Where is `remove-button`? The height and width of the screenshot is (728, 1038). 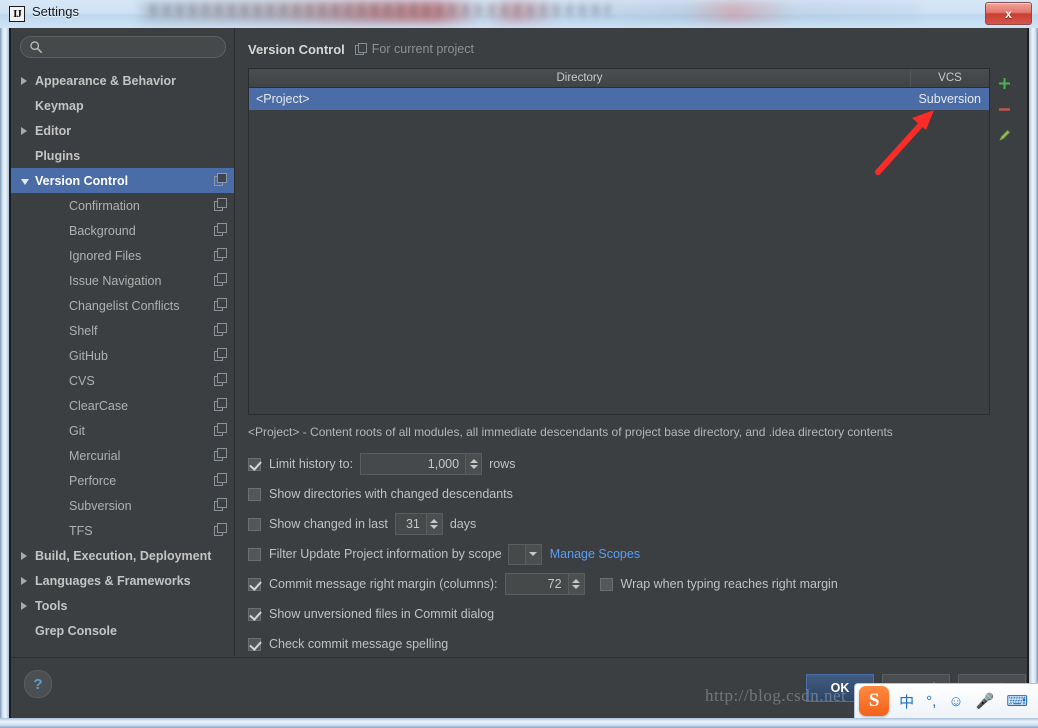 remove-button is located at coordinates (1004, 109).